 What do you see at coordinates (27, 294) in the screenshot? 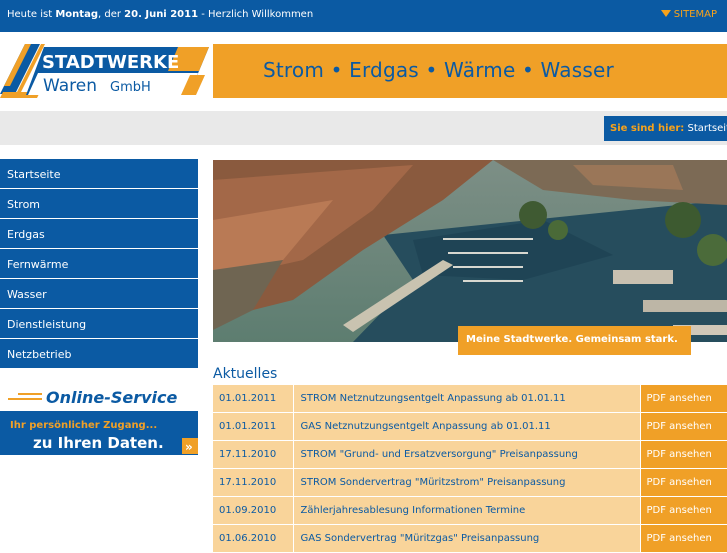
I see `nav-label: Wasser` at bounding box center [27, 294].